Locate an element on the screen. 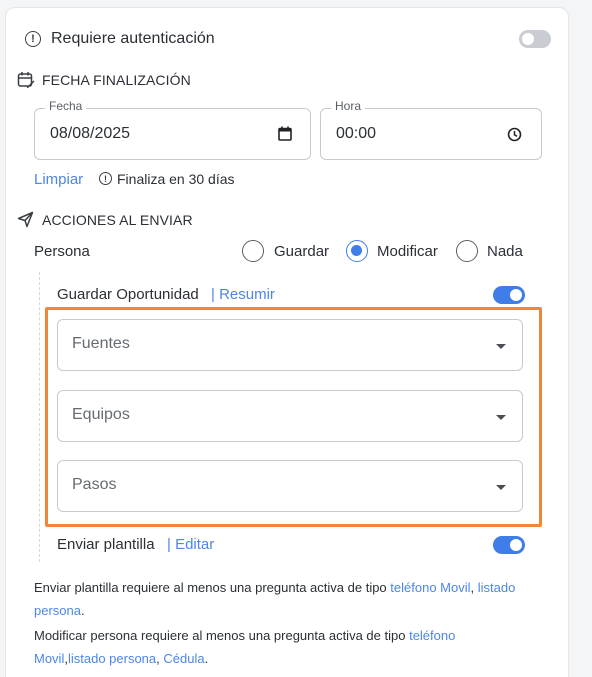  radio-guardar is located at coordinates (253, 251).